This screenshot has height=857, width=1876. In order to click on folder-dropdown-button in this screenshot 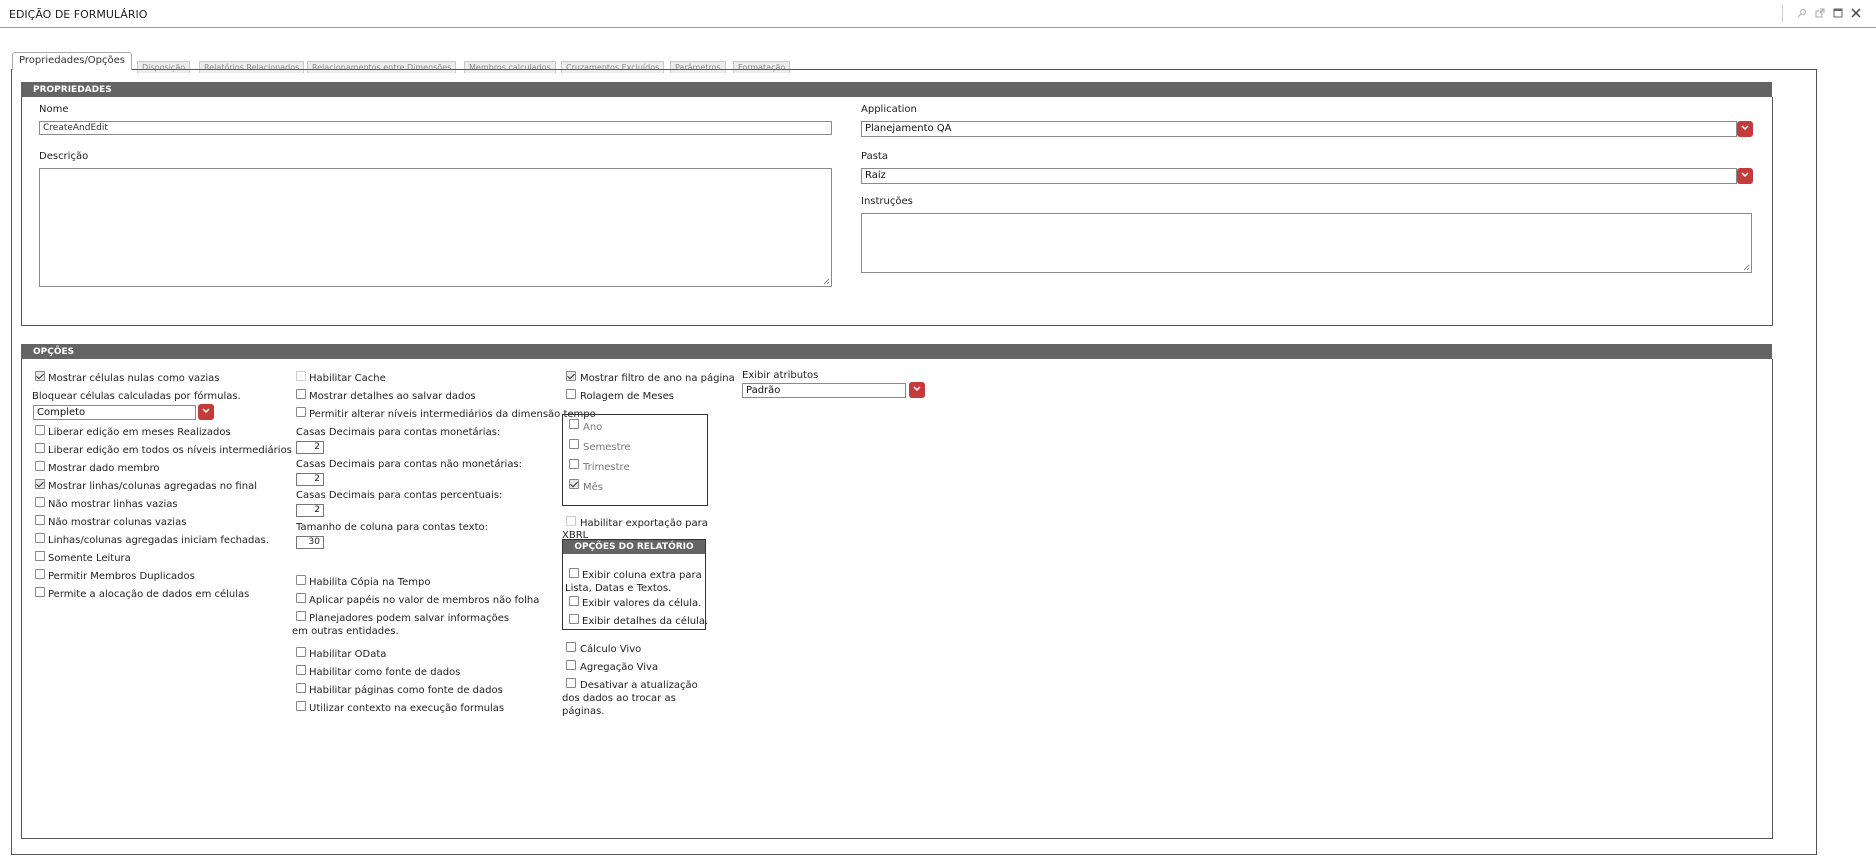, I will do `click(1745, 176)`.